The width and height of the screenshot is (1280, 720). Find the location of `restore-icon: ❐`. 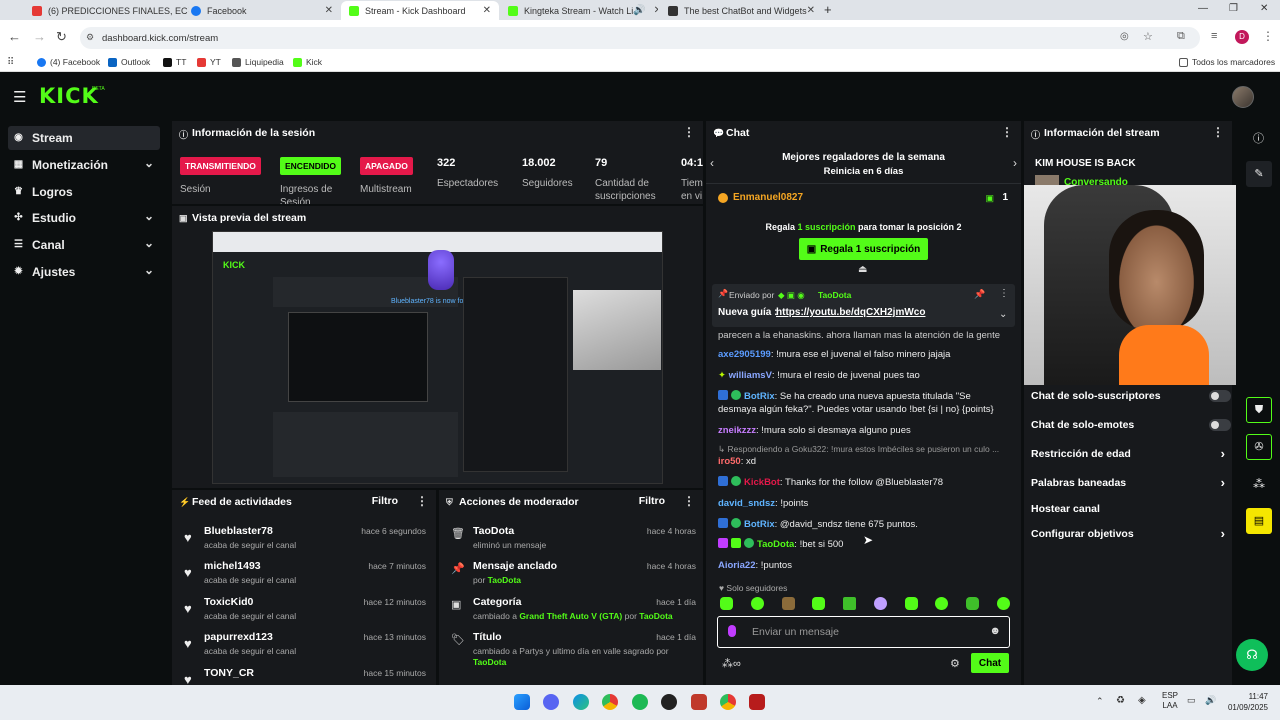

restore-icon: ❐ is located at coordinates (1233, 8).